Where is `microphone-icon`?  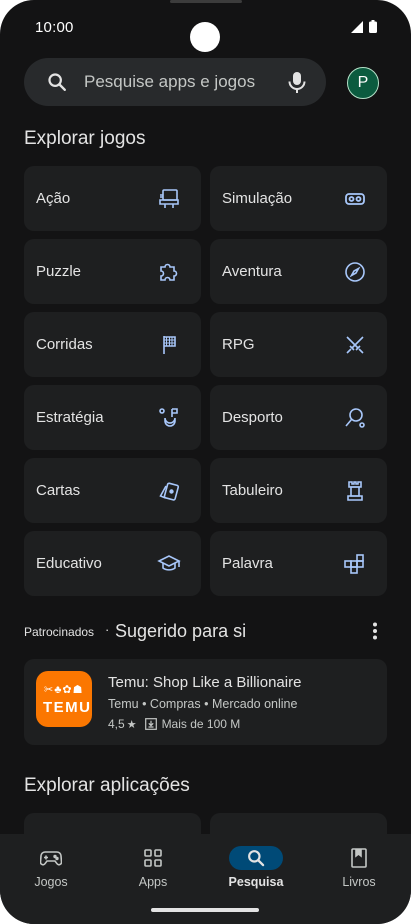
microphone-icon is located at coordinates (297, 82).